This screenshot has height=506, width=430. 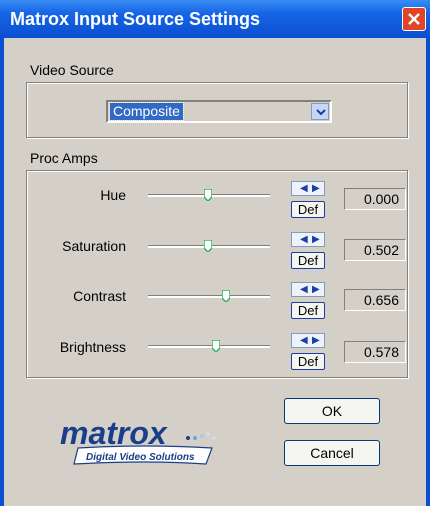 I want to click on hue-label: Hue, so click(x=113, y=195).